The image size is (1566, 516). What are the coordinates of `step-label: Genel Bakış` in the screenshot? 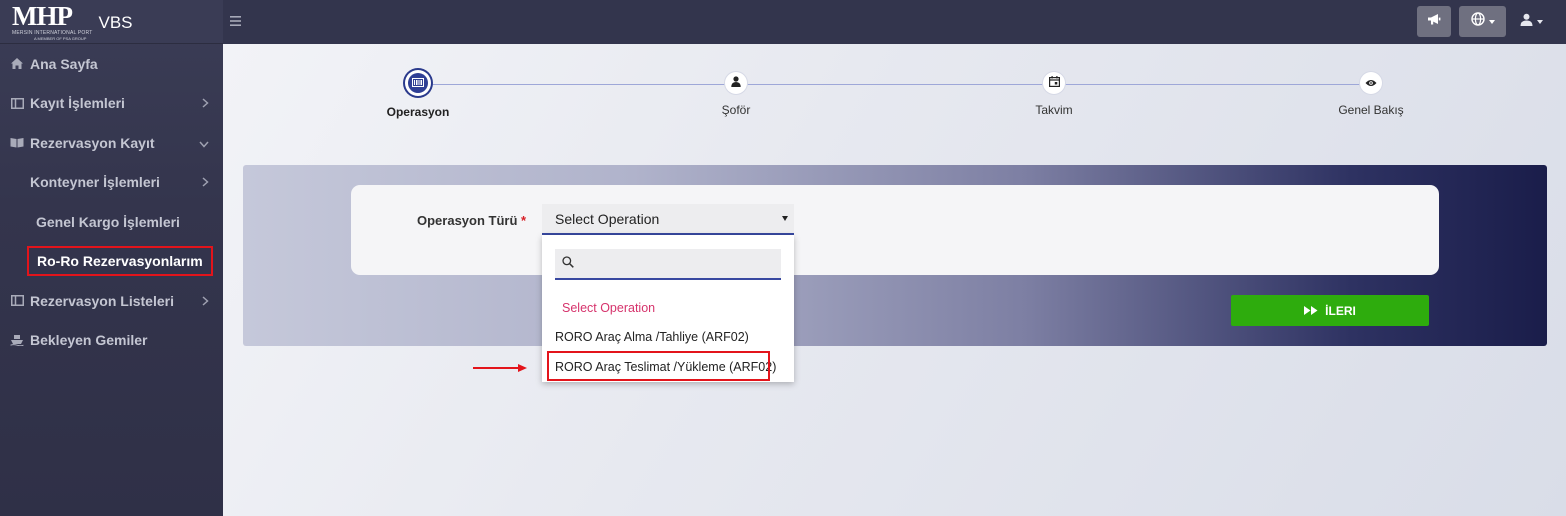 It's located at (1371, 110).